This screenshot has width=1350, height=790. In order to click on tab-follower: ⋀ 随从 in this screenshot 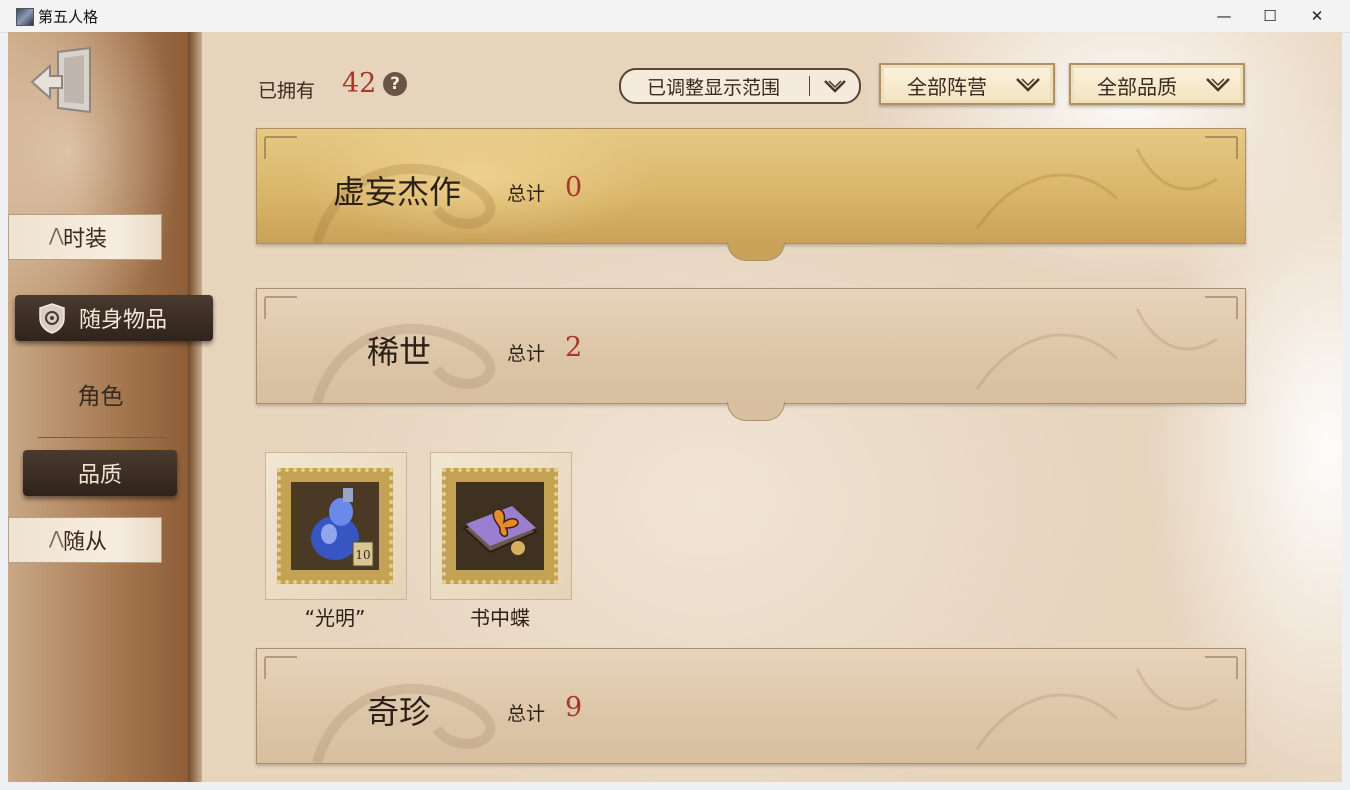, I will do `click(85, 540)`.